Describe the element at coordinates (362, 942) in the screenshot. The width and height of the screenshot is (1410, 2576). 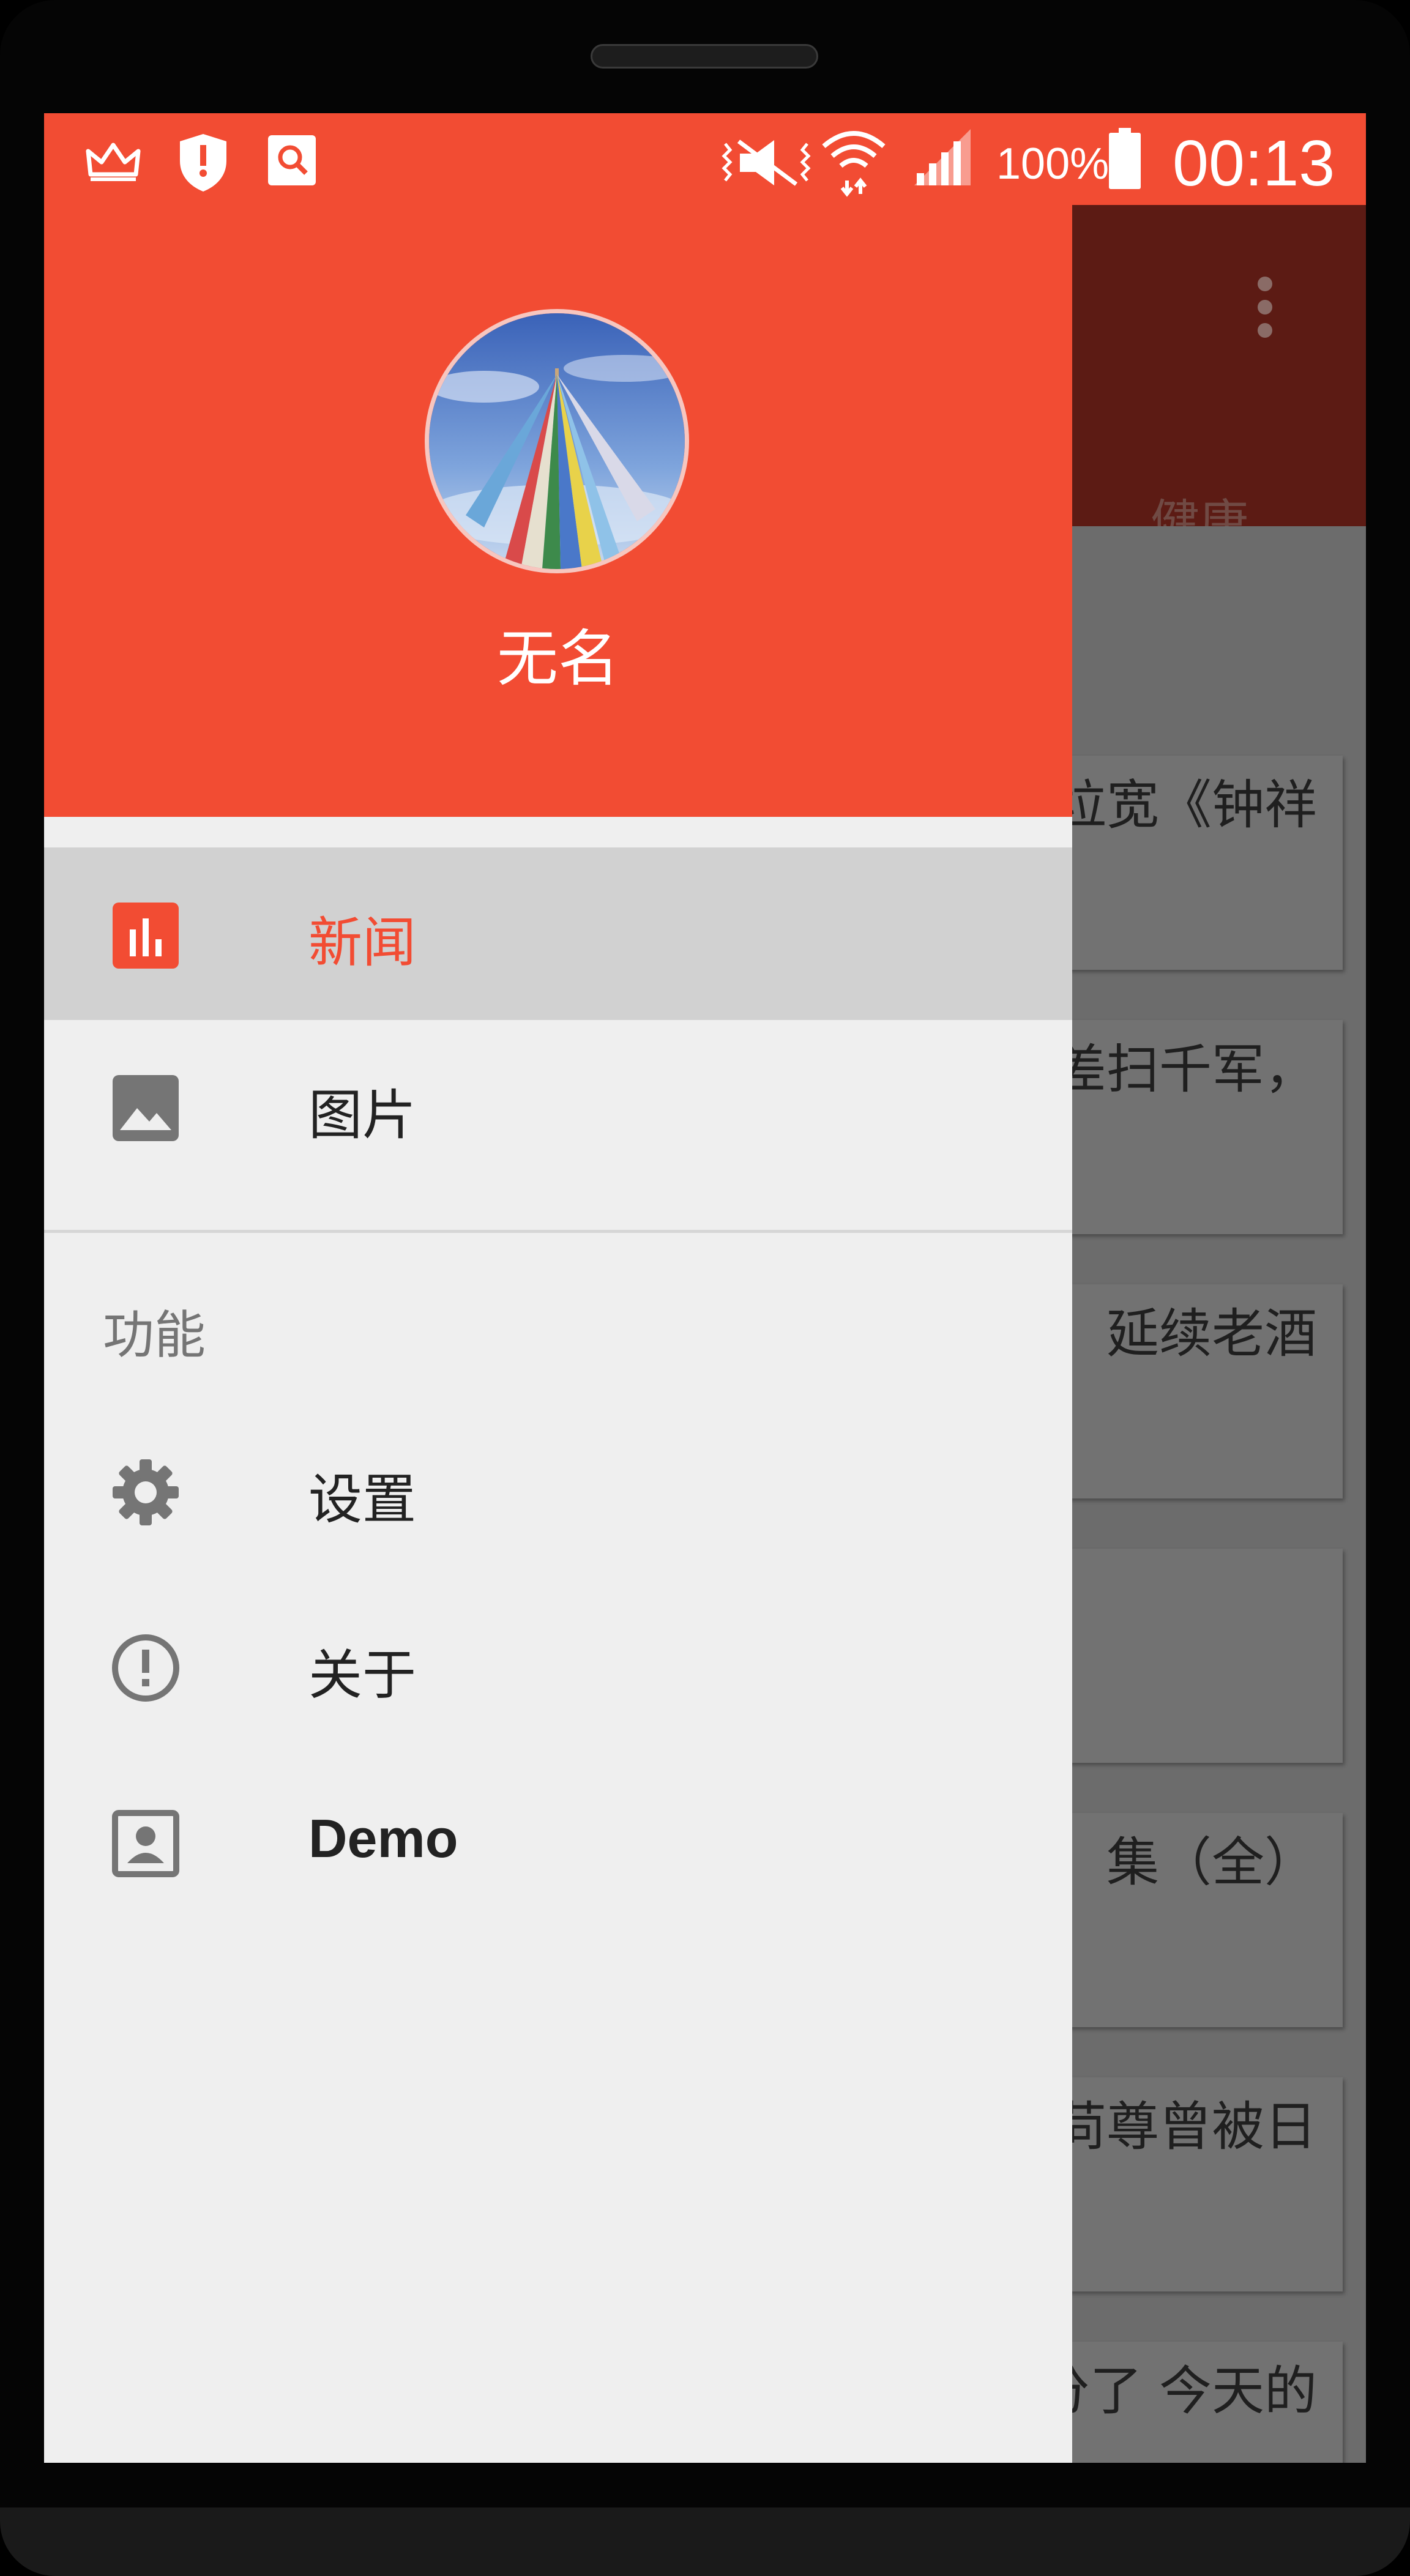
I see `drawer-item-label: 新闻` at that location.